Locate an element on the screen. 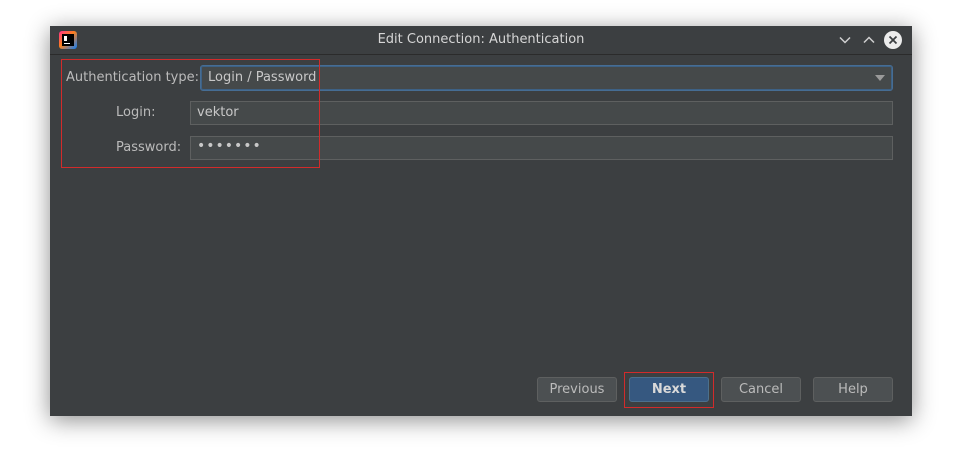 This screenshot has height=467, width=962. close-icon is located at coordinates (893, 40).